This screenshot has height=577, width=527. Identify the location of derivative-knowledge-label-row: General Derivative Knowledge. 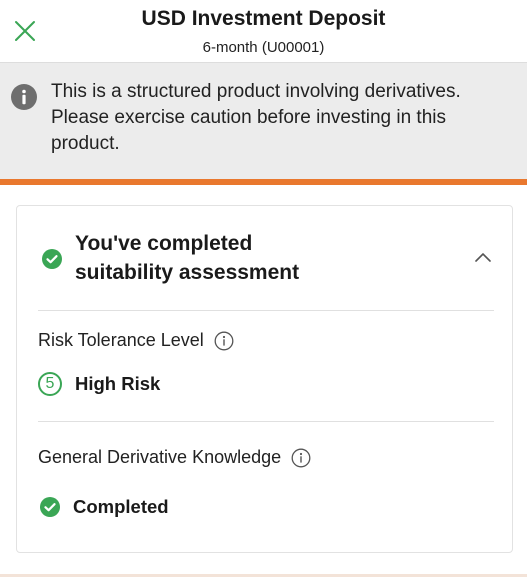
(174, 457).